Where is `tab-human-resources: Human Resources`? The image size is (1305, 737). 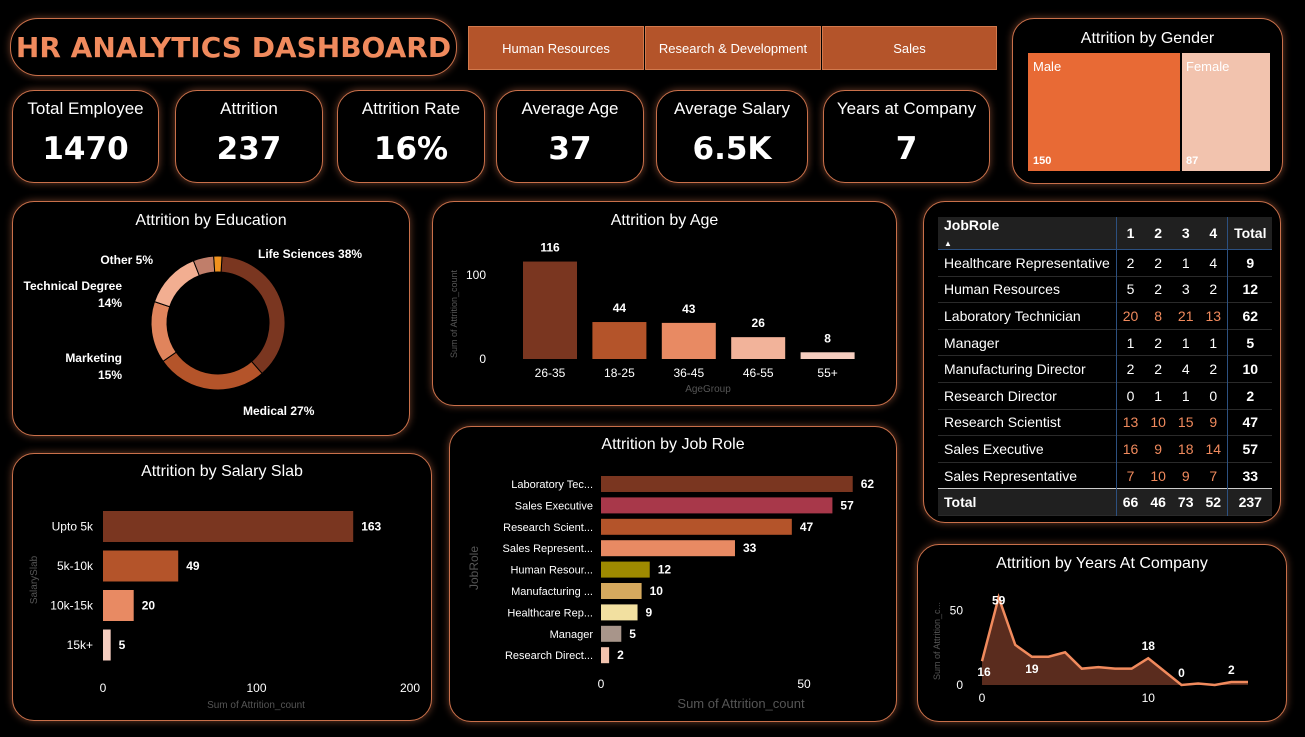
tab-human-resources: Human Resources is located at coordinates (556, 48).